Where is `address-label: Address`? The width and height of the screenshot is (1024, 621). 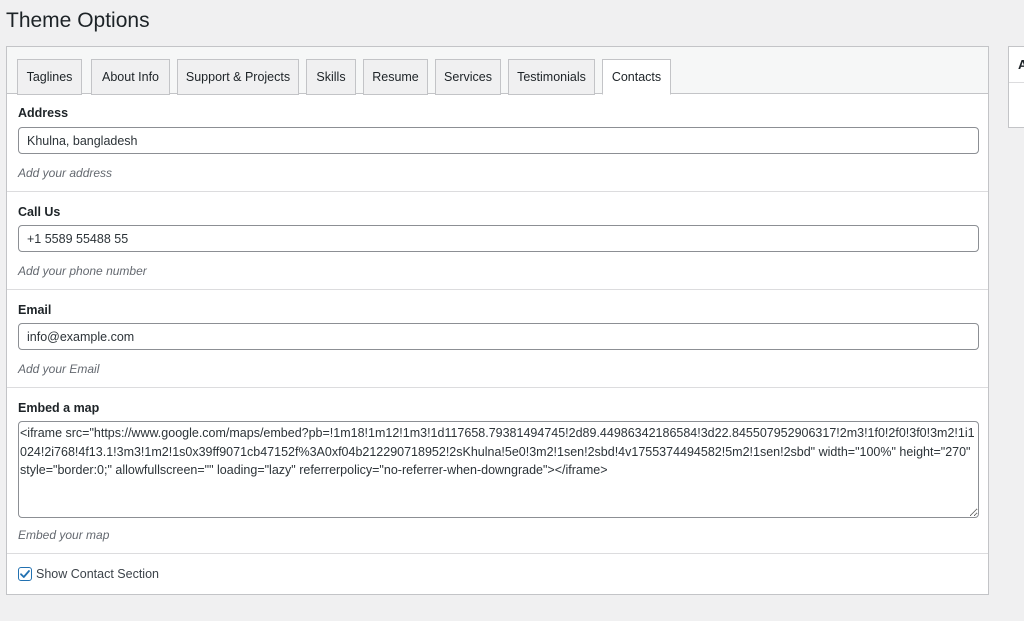
address-label: Address is located at coordinates (43, 113).